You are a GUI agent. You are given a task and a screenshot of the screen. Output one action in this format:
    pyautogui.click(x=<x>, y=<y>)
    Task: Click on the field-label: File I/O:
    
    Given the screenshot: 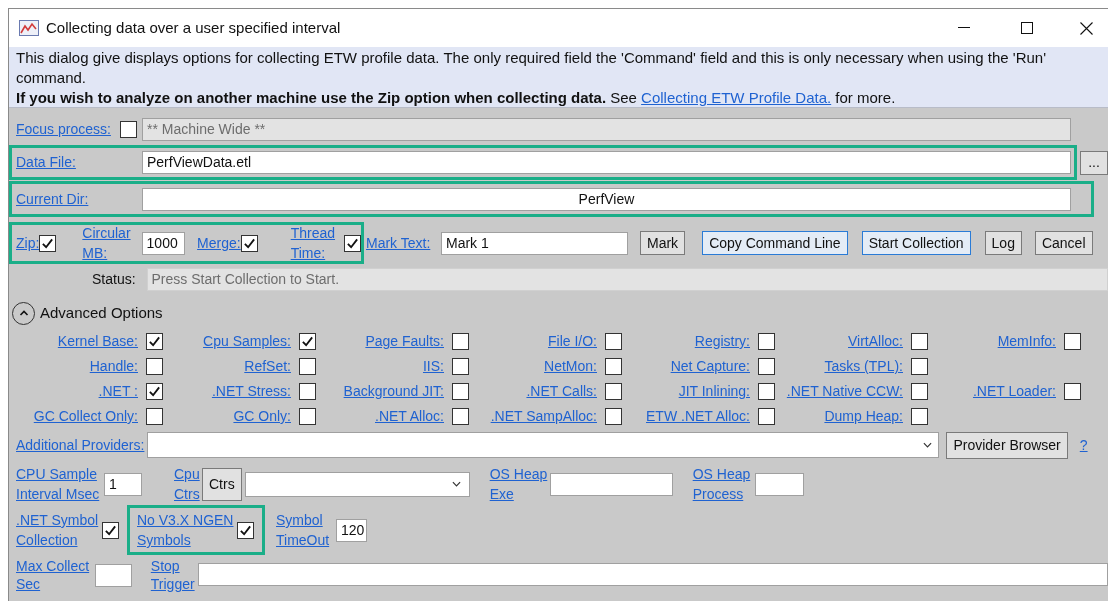 What is the action you would take?
    pyautogui.click(x=572, y=341)
    